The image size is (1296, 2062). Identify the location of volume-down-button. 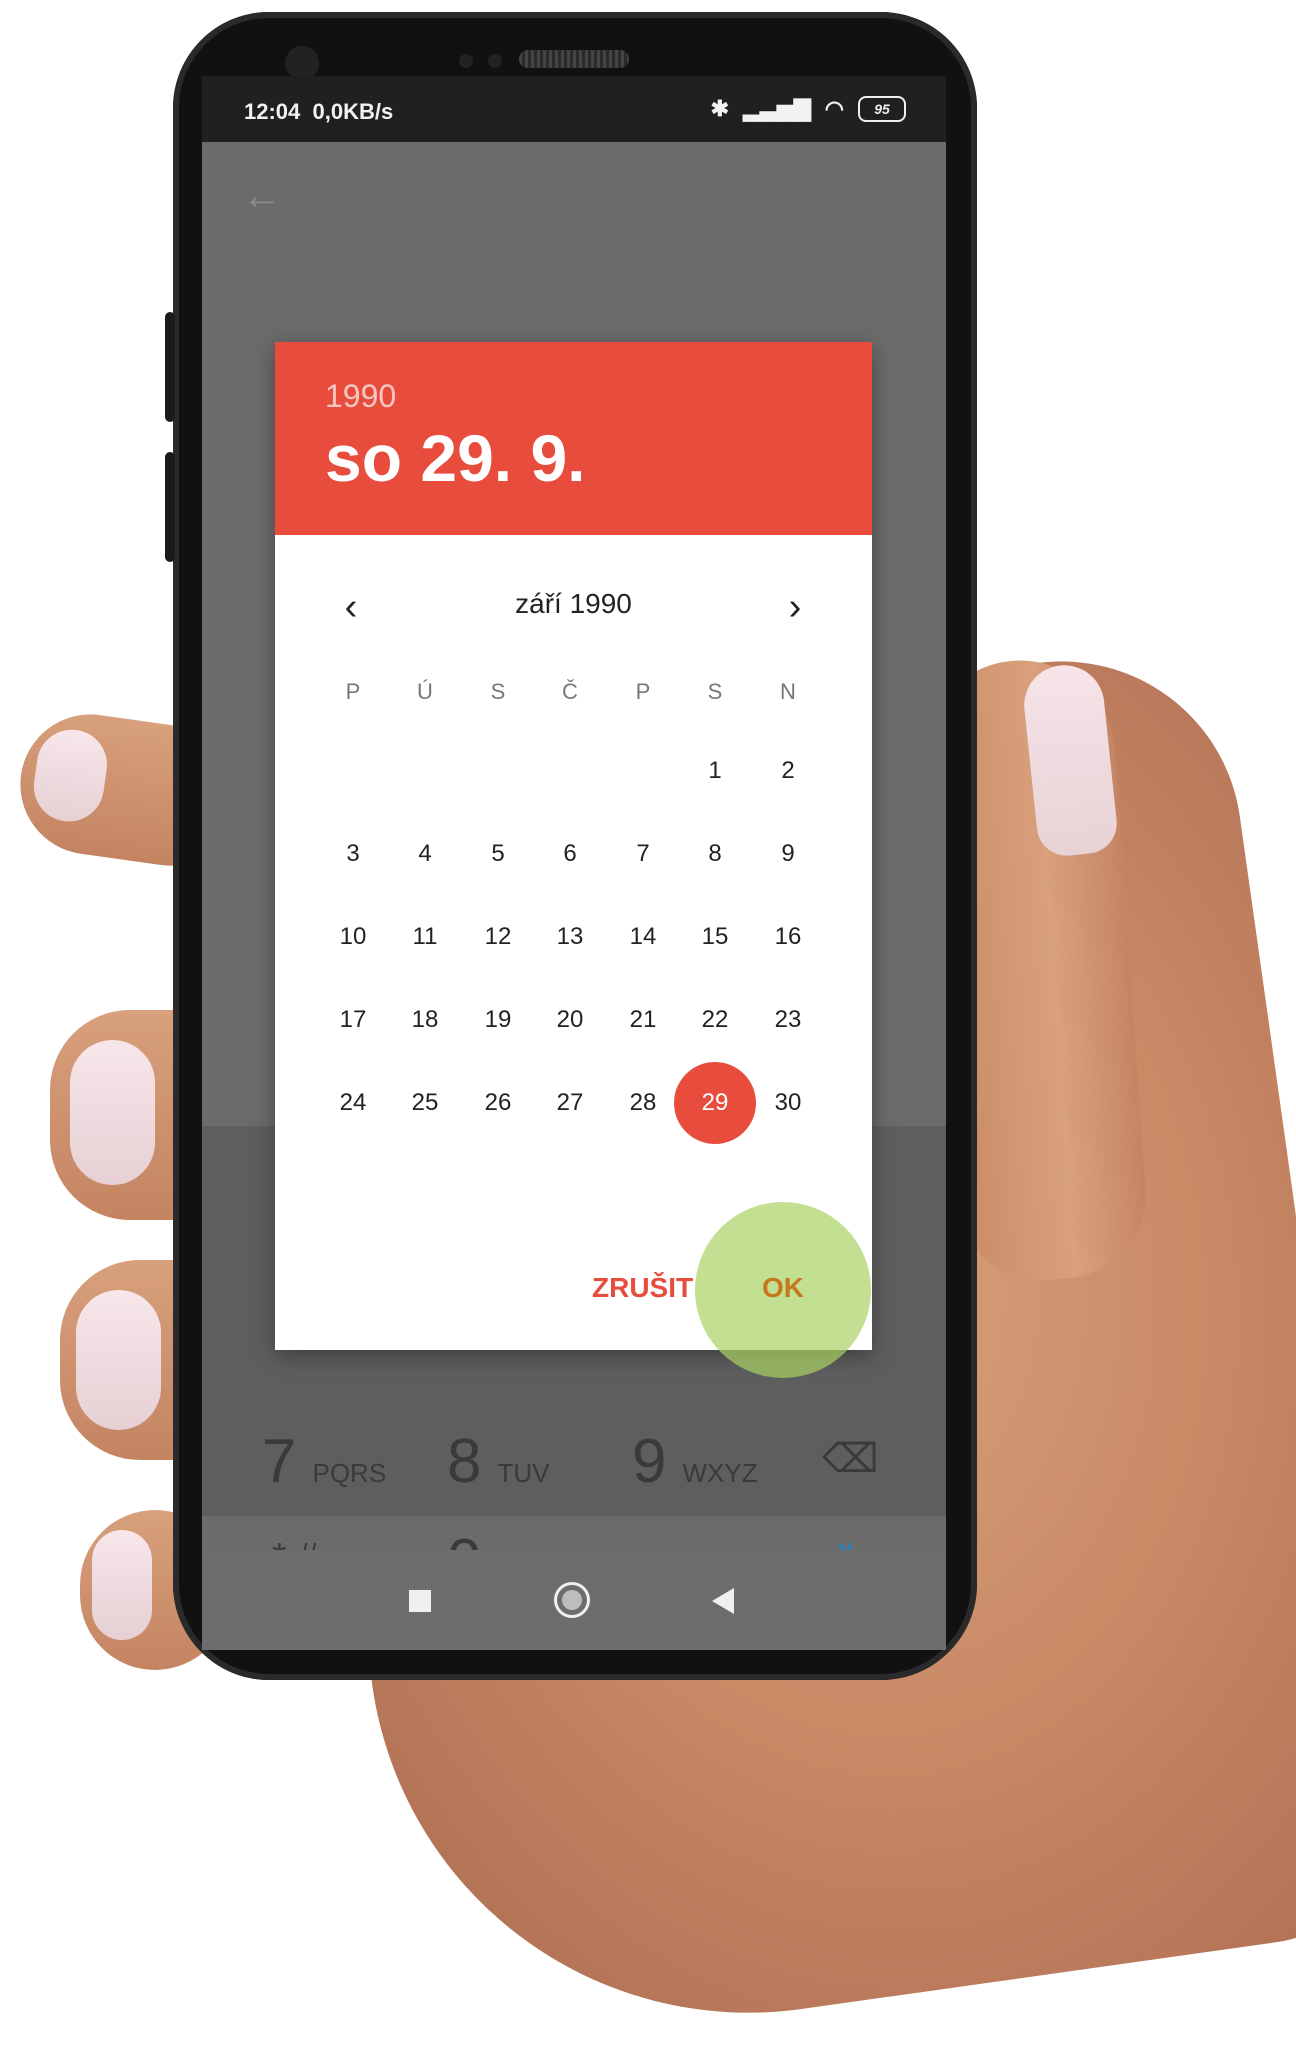
(170, 507).